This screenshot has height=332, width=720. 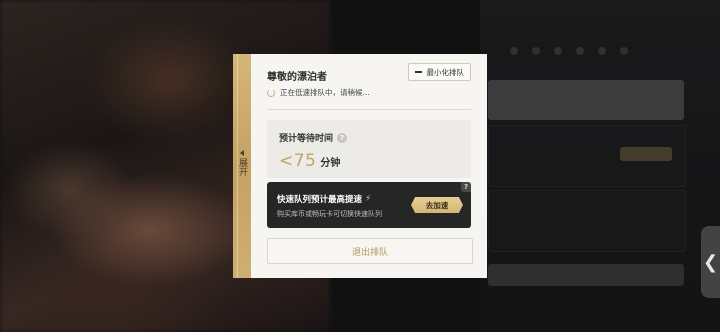 I want to click on expand-strip: 展开, so click(x=242, y=166).